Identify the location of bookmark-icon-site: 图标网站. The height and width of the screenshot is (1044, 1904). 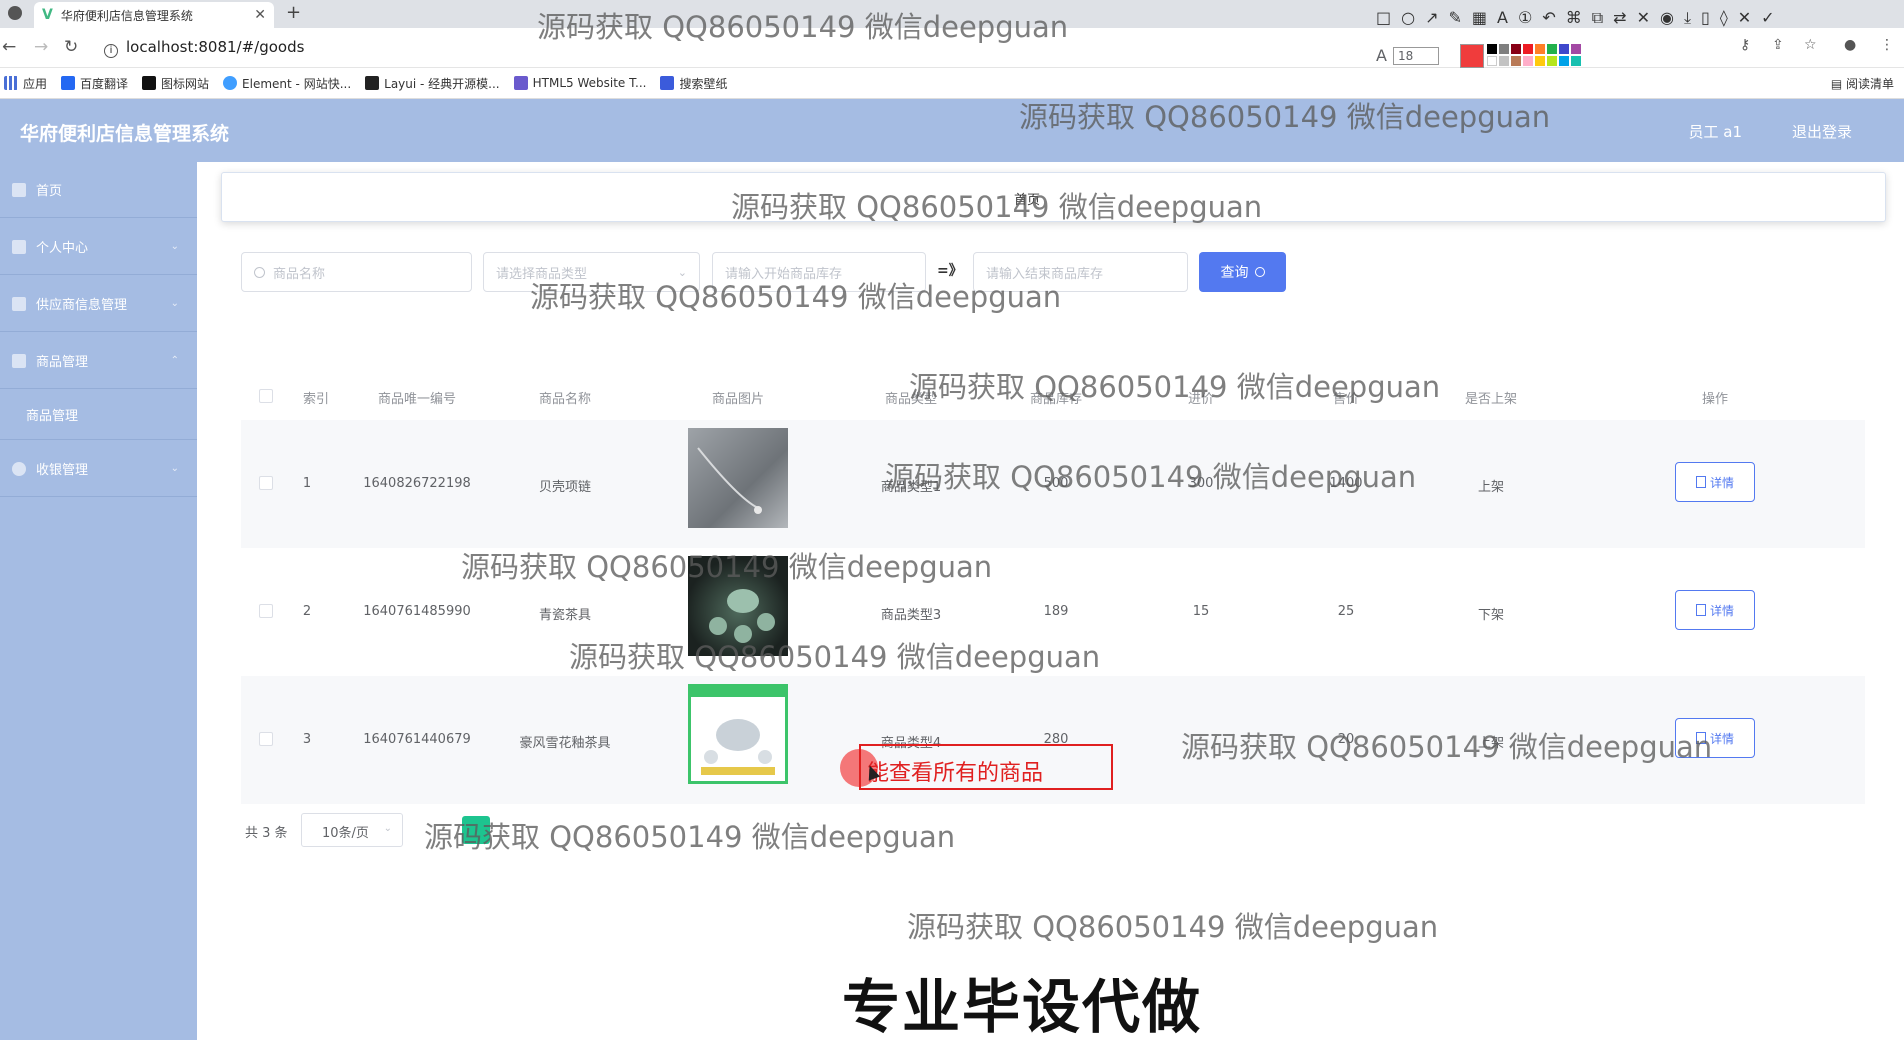
(175, 83).